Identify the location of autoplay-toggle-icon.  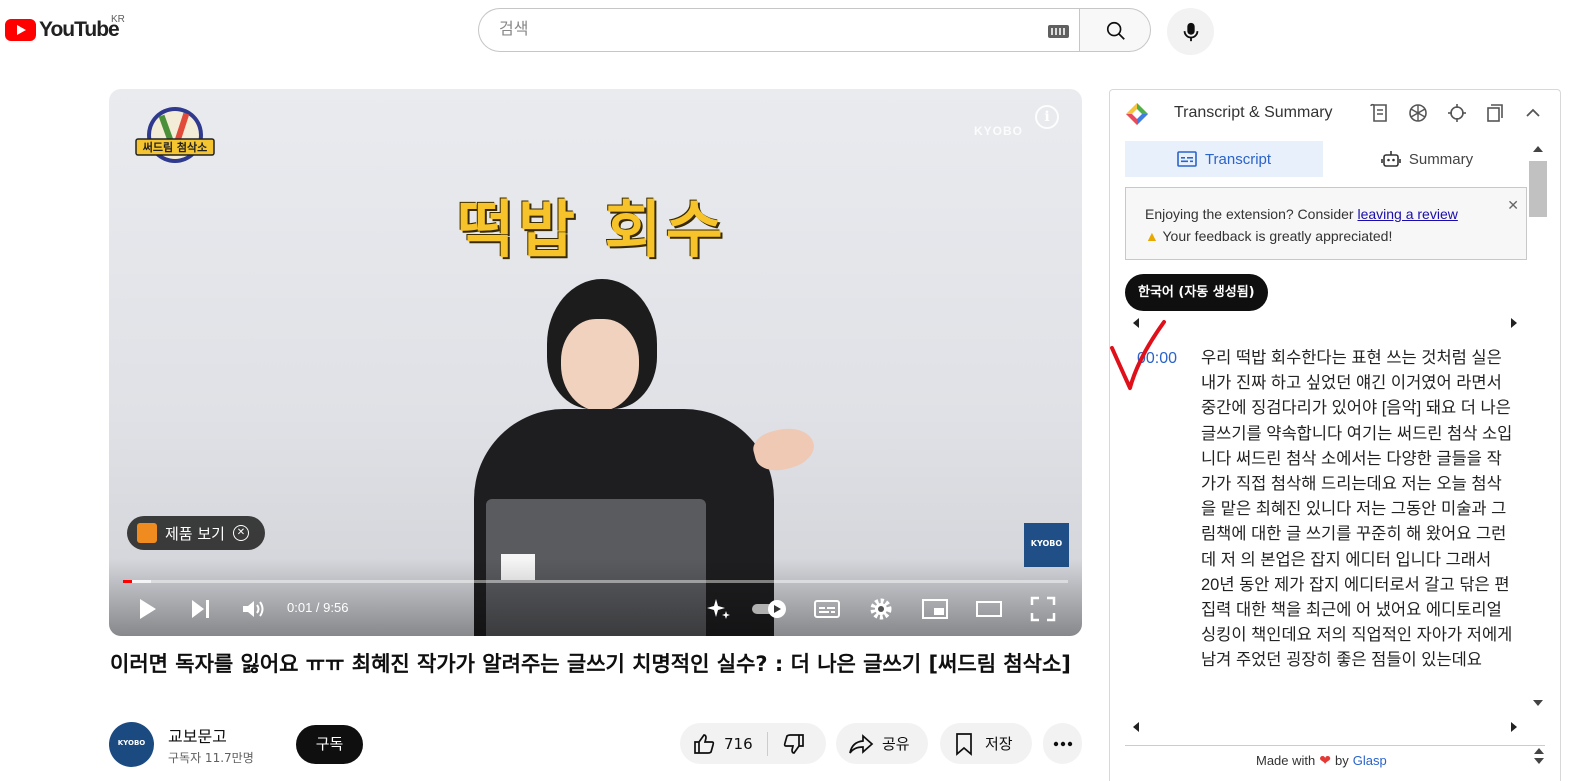
(769, 609).